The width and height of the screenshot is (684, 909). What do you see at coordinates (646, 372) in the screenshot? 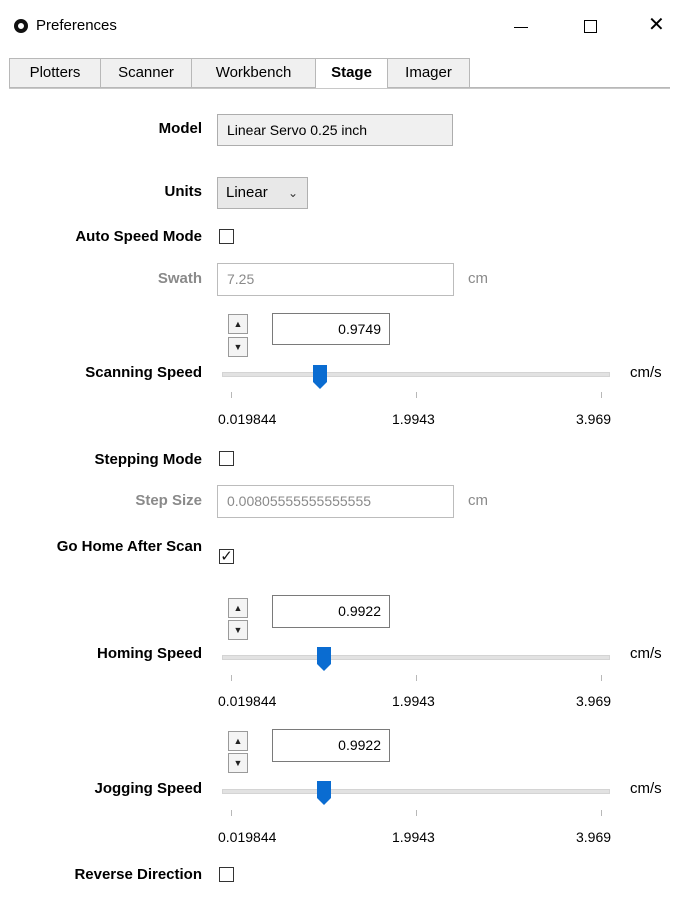
I see `scanning-speed-unit: cm/s` at bounding box center [646, 372].